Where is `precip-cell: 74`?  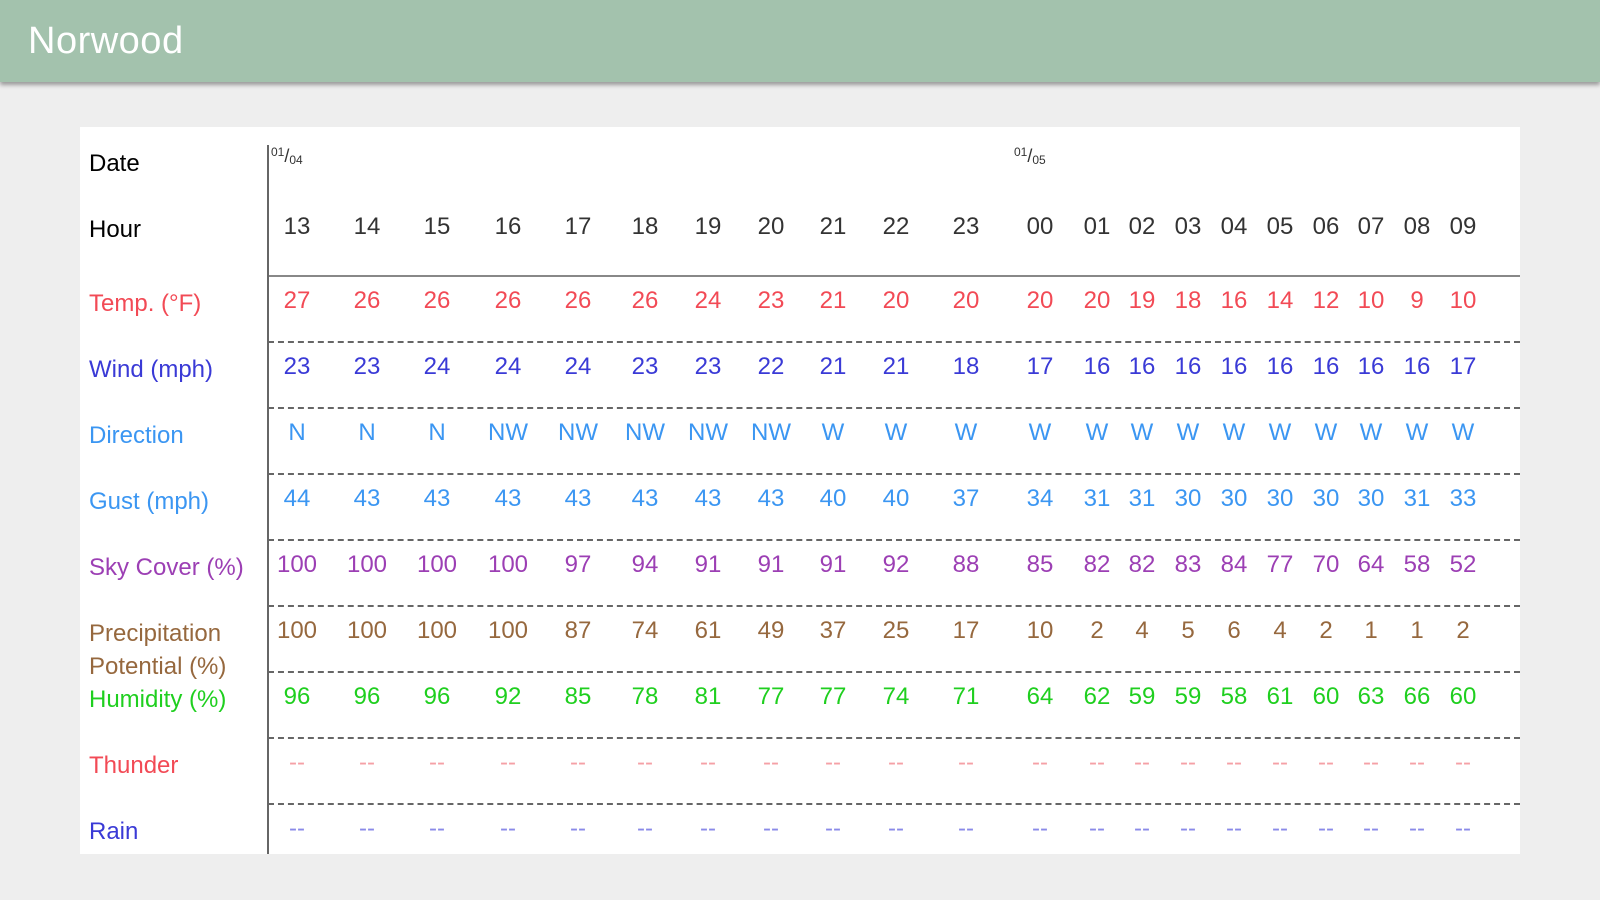
precip-cell: 74 is located at coordinates (645, 630).